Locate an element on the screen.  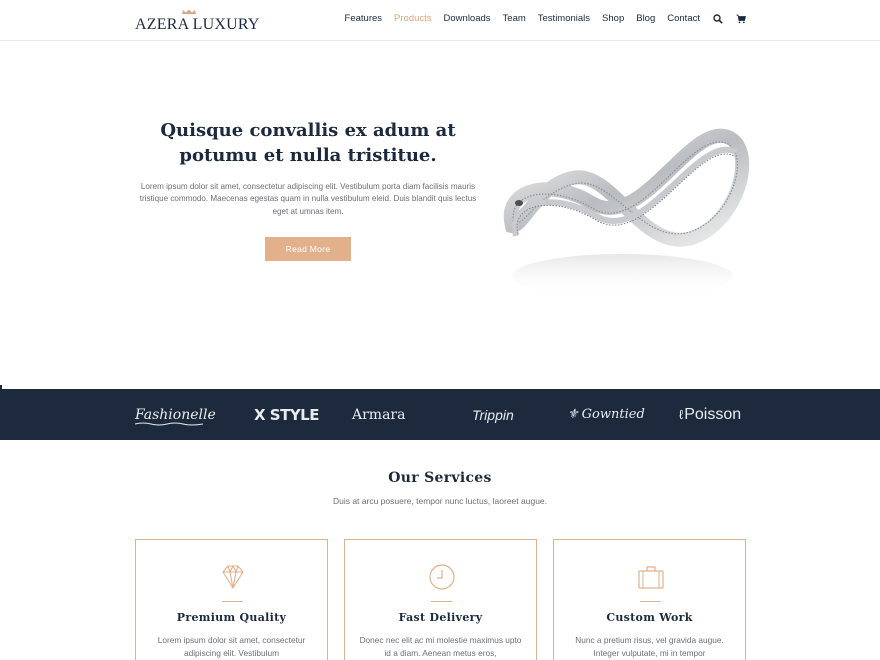
briefcase-icon is located at coordinates (651, 577).